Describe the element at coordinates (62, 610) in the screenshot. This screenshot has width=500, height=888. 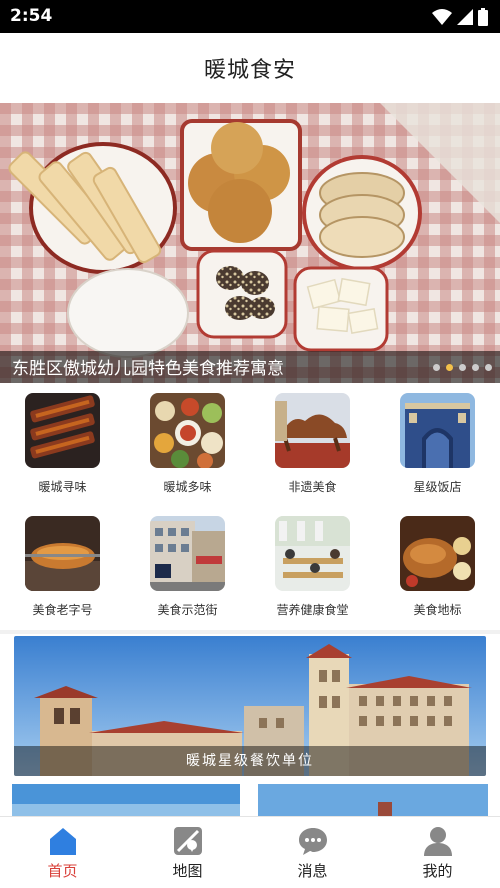
I see `category-label: 美食老字号` at that location.